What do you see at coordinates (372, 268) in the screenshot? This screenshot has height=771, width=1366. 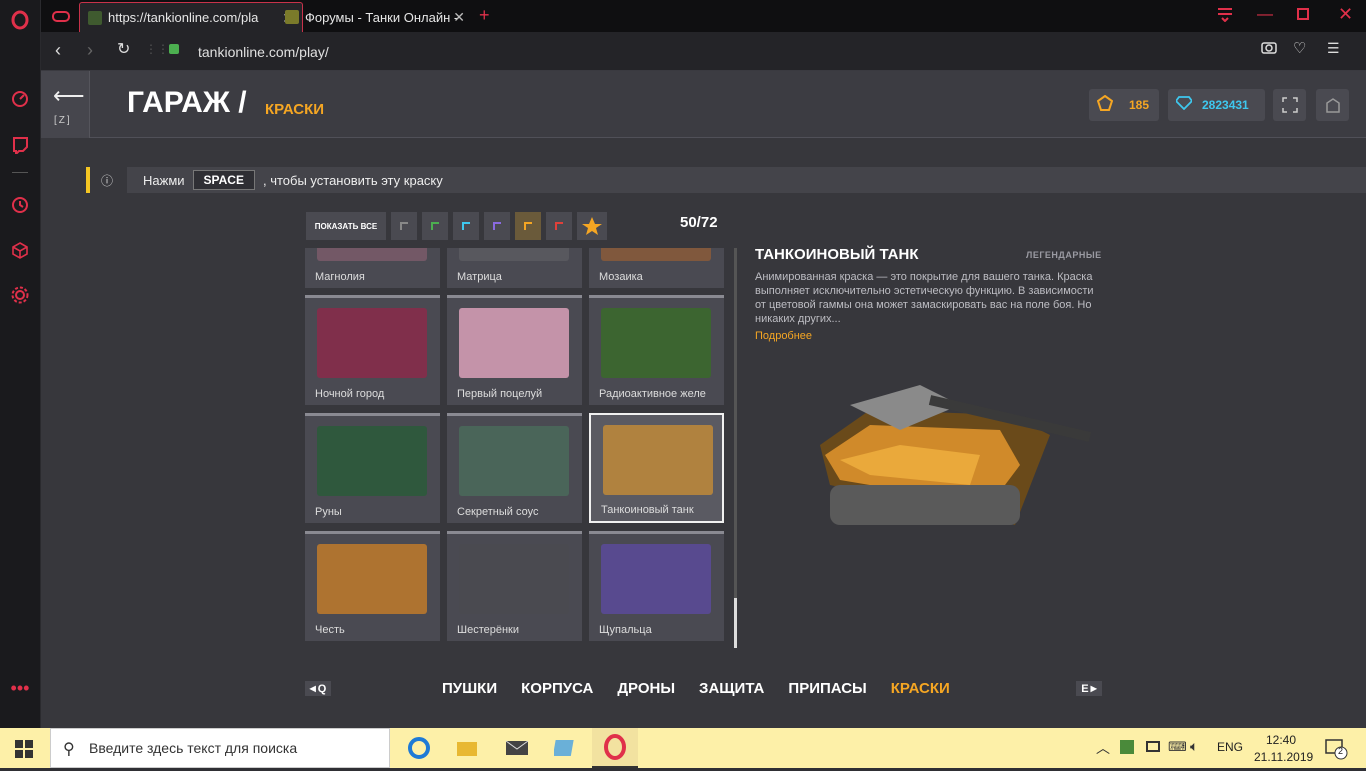 I see `paint-card: Магнолия` at bounding box center [372, 268].